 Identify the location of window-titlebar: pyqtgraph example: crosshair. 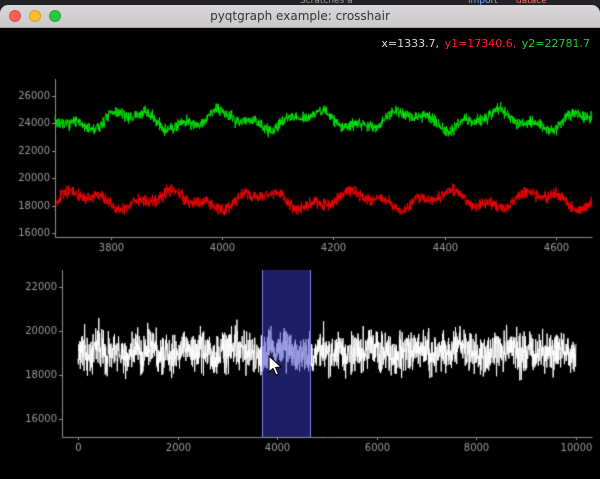
(300, 16).